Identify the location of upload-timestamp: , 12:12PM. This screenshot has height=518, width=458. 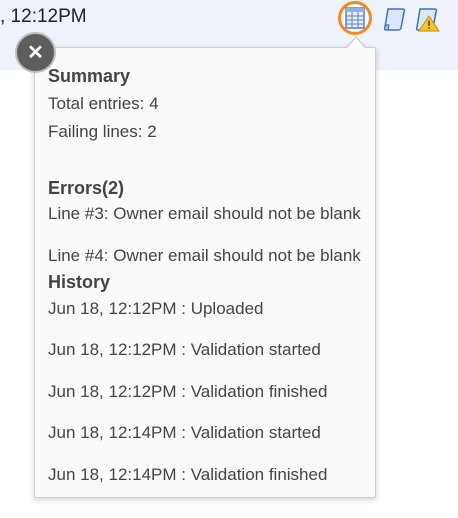
(43, 16).